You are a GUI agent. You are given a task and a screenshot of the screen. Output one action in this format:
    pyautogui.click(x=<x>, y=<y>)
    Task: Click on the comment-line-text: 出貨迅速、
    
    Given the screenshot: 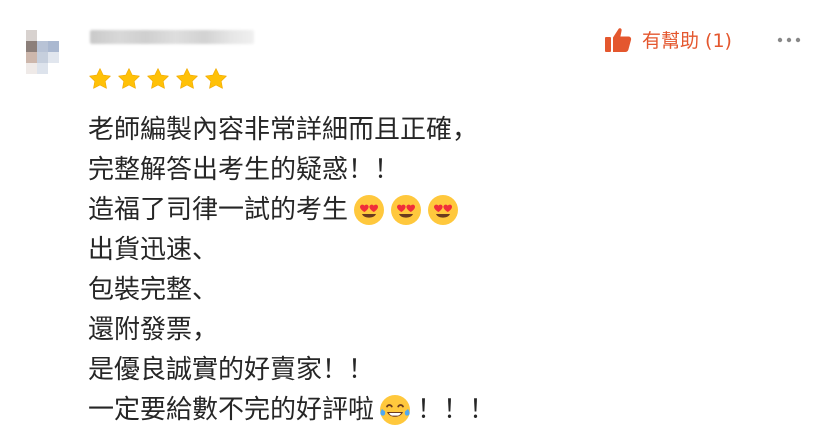 What is the action you would take?
    pyautogui.click(x=153, y=250)
    